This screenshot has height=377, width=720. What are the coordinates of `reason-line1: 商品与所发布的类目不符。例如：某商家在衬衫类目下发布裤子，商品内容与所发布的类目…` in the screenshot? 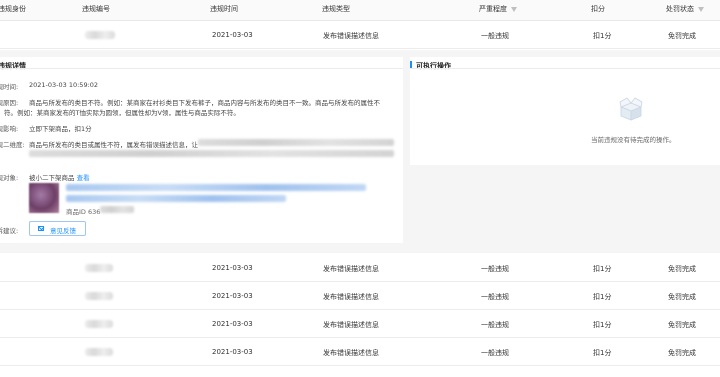 It's located at (204, 103).